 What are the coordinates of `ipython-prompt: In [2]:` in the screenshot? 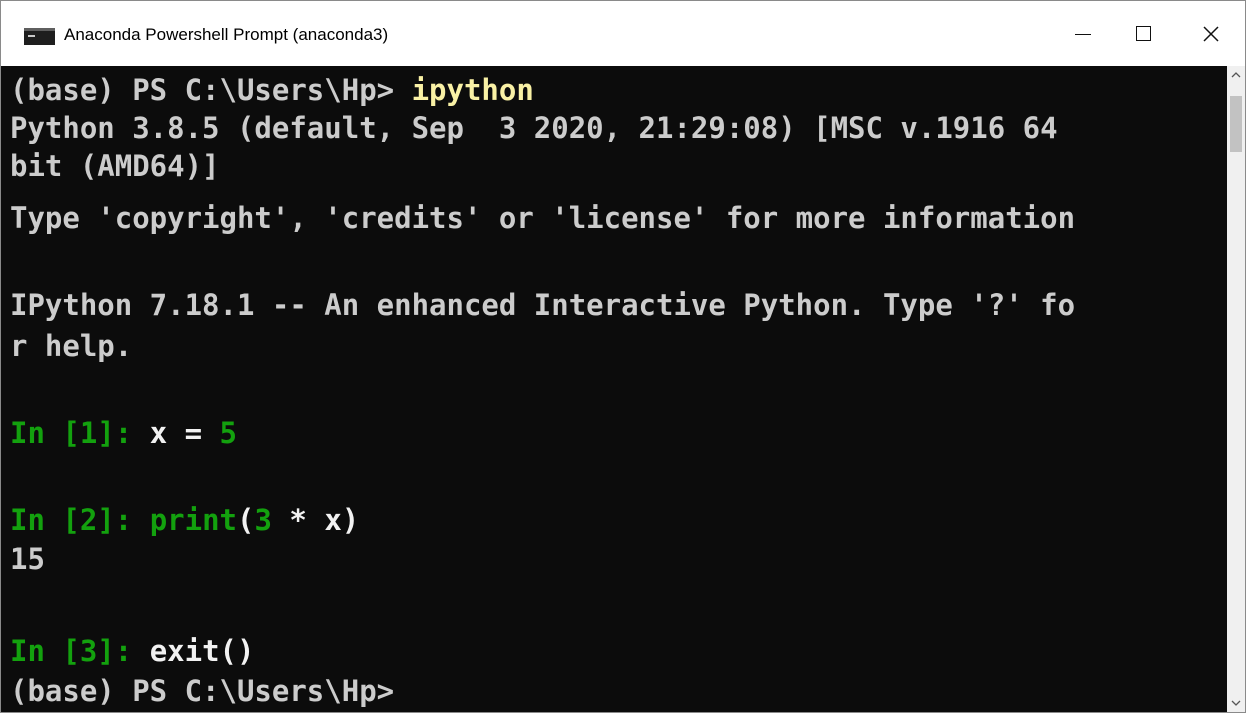 It's located at (80, 520).